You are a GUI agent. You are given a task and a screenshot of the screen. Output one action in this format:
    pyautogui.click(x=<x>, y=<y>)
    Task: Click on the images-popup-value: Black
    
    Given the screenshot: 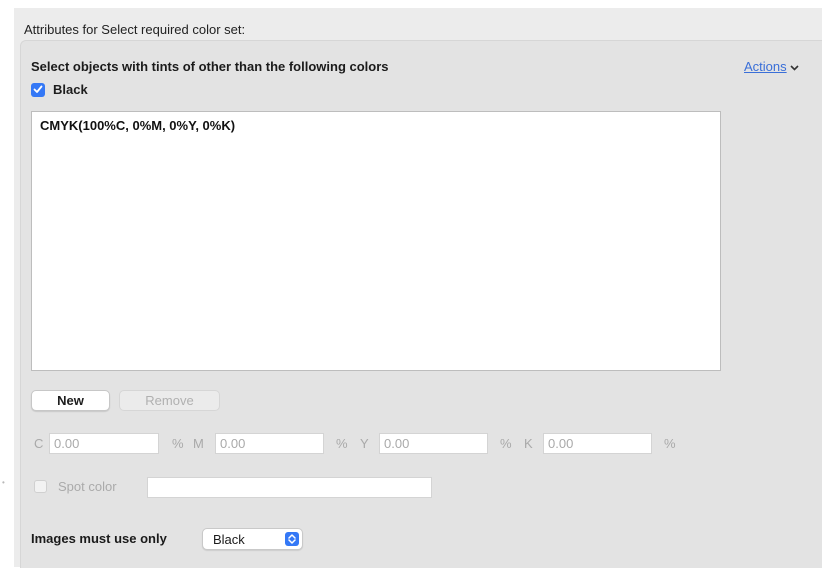 What is the action you would take?
    pyautogui.click(x=229, y=539)
    